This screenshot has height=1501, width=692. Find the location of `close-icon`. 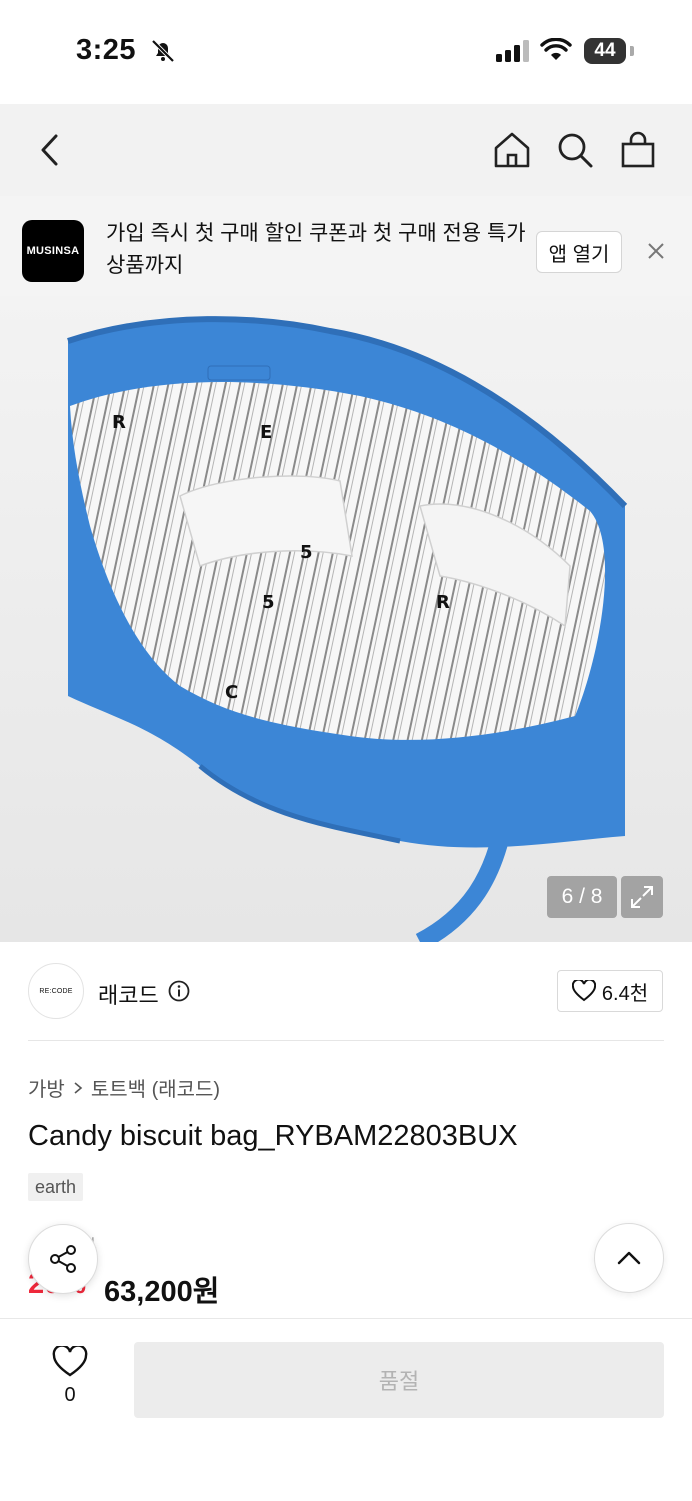

close-icon is located at coordinates (656, 251).